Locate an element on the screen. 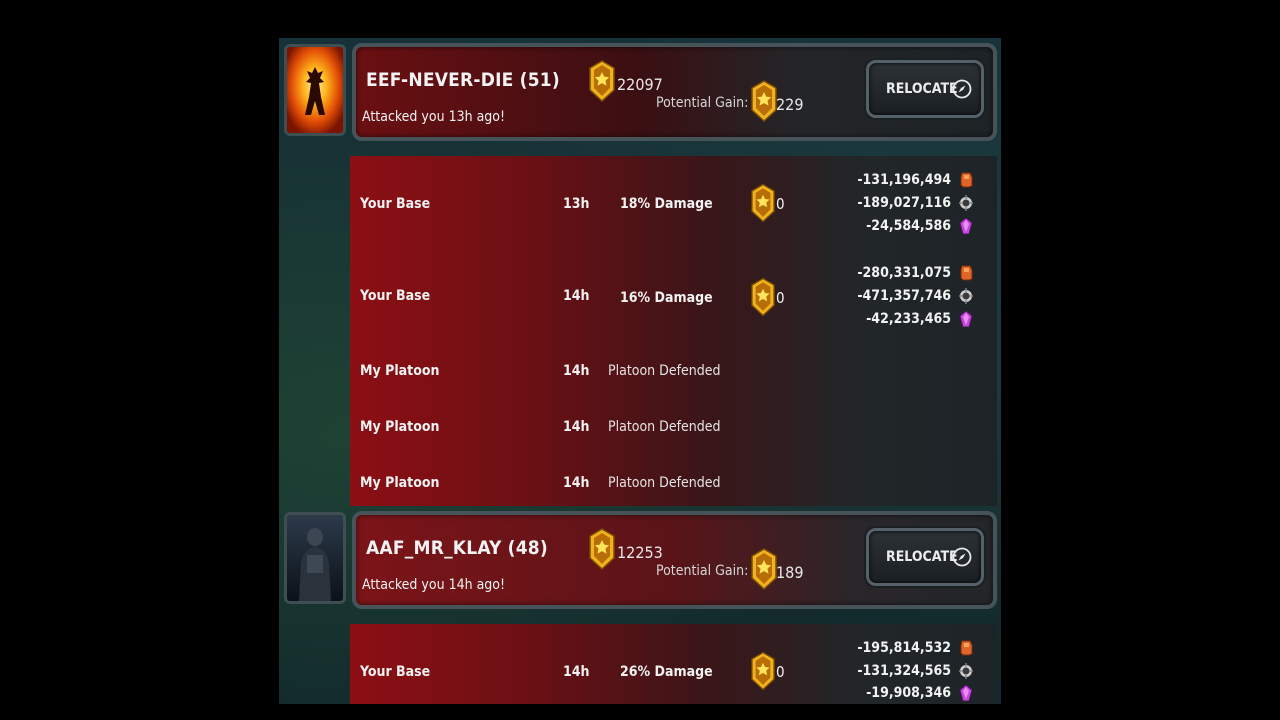 The image size is (1280, 720). crystal-loss: -19,908,346 is located at coordinates (908, 693).